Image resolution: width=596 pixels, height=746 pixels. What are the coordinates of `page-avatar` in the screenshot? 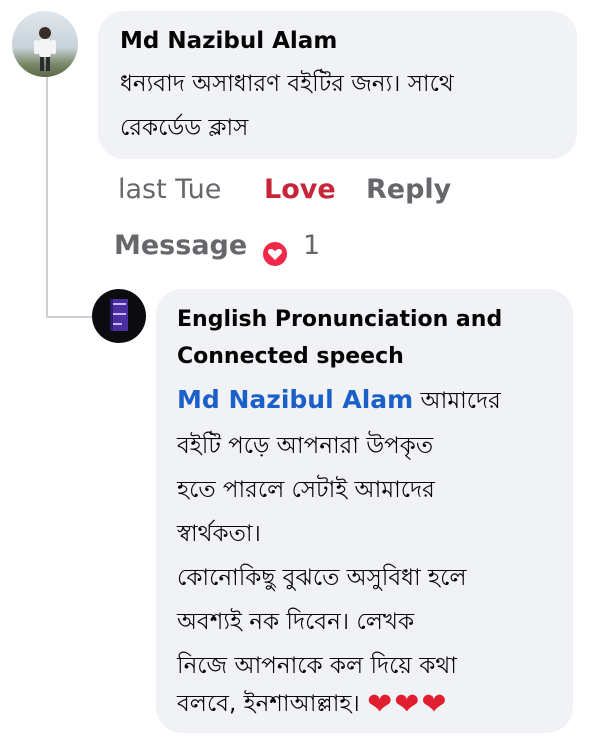 It's located at (119, 316).